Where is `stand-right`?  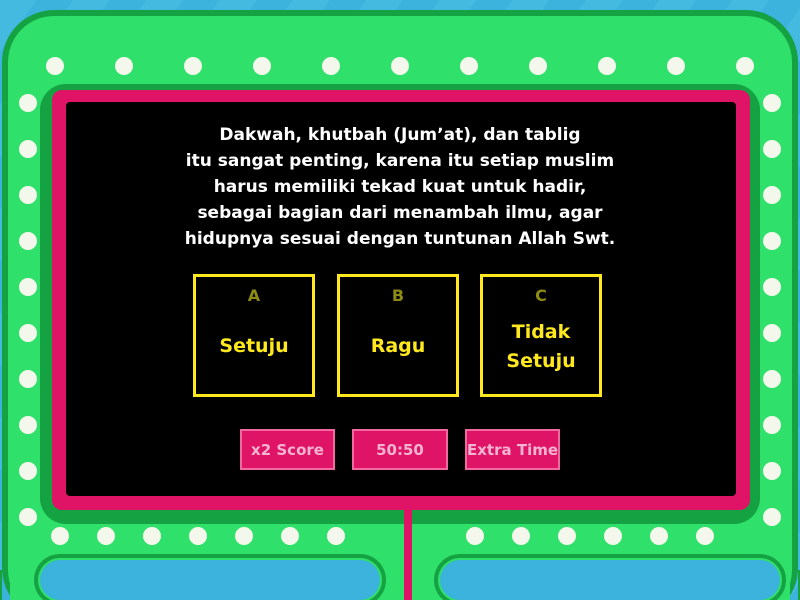 stand-right is located at coordinates (610, 580).